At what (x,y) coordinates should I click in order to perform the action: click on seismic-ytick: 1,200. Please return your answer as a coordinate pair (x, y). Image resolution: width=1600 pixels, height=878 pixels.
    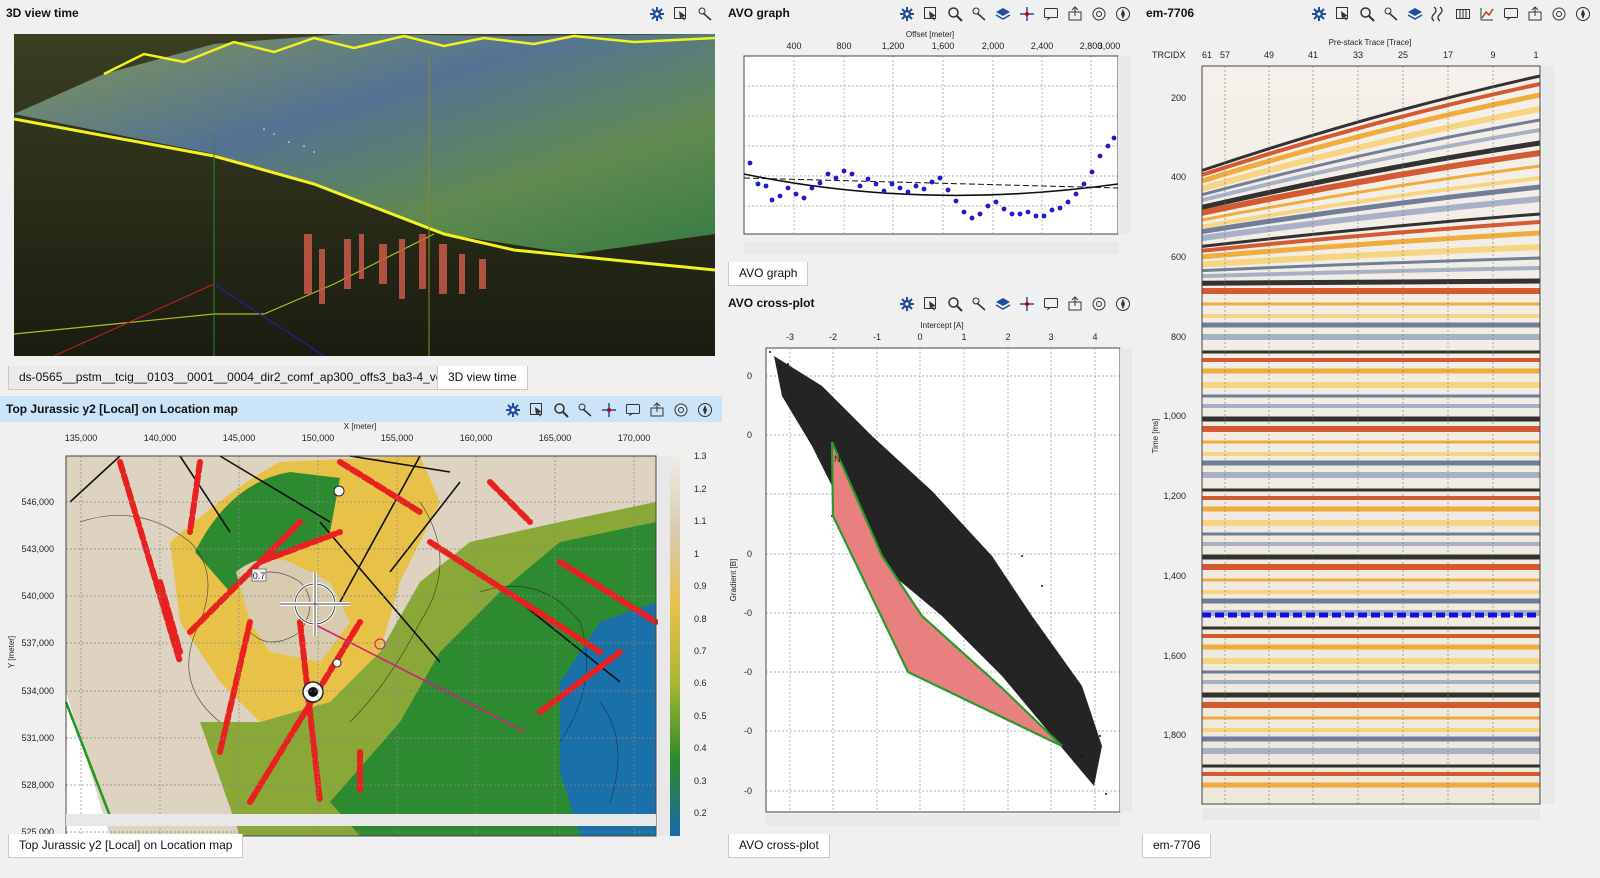
    Looking at the image, I should click on (1174, 496).